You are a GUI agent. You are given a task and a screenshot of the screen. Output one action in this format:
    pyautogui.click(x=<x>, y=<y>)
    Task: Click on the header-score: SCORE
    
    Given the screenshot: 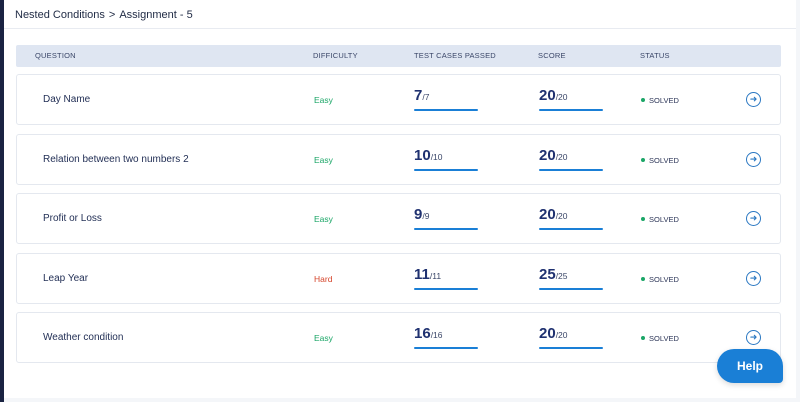 What is the action you would take?
    pyautogui.click(x=552, y=55)
    